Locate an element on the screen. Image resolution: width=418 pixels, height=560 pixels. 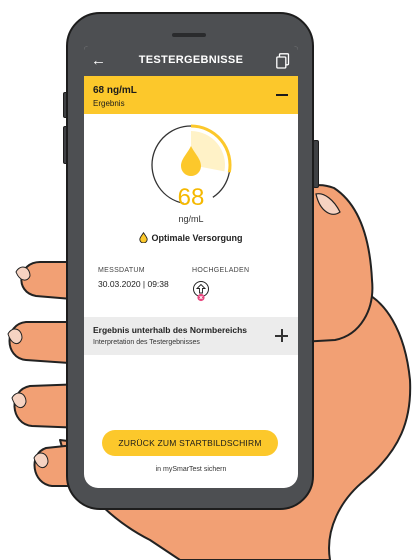
phone-speaker is located at coordinates (189, 35).